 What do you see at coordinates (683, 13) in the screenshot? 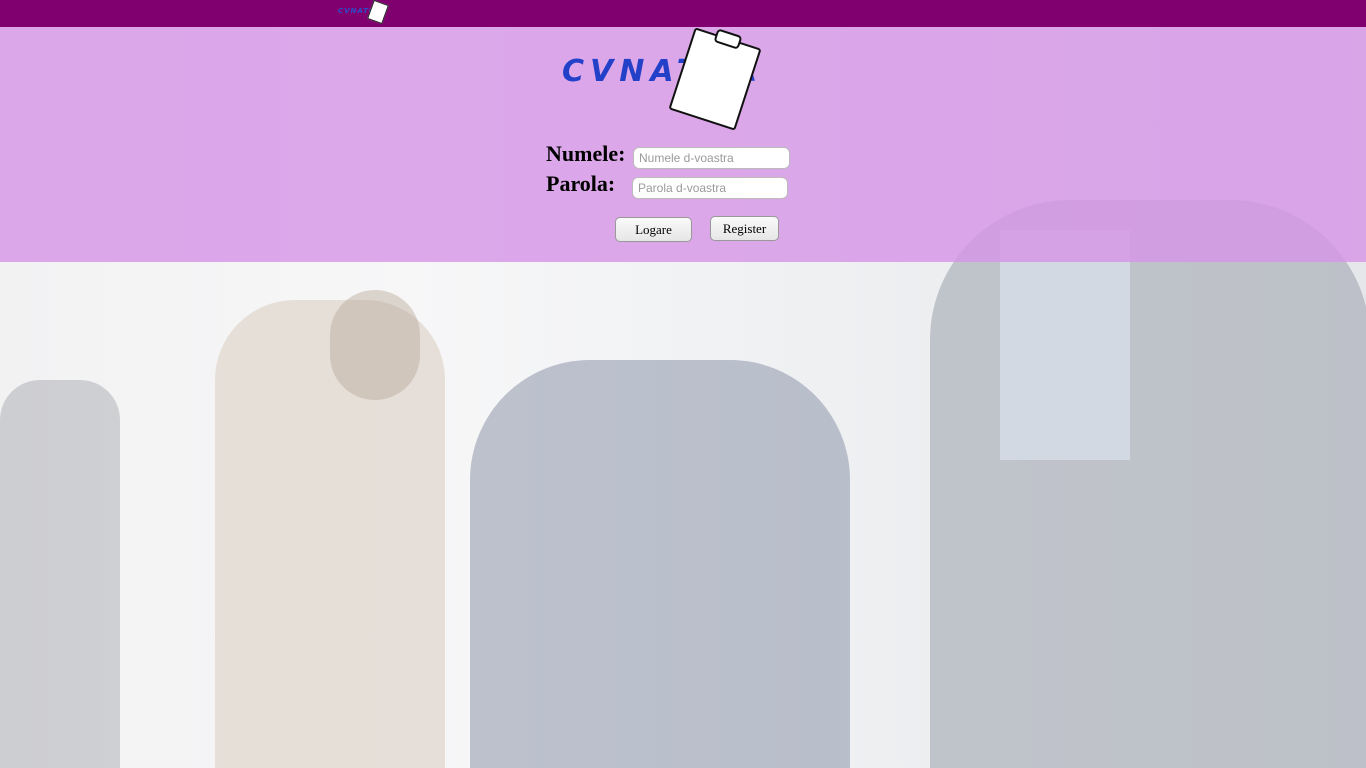
I see `top-bar: CVNATOR` at bounding box center [683, 13].